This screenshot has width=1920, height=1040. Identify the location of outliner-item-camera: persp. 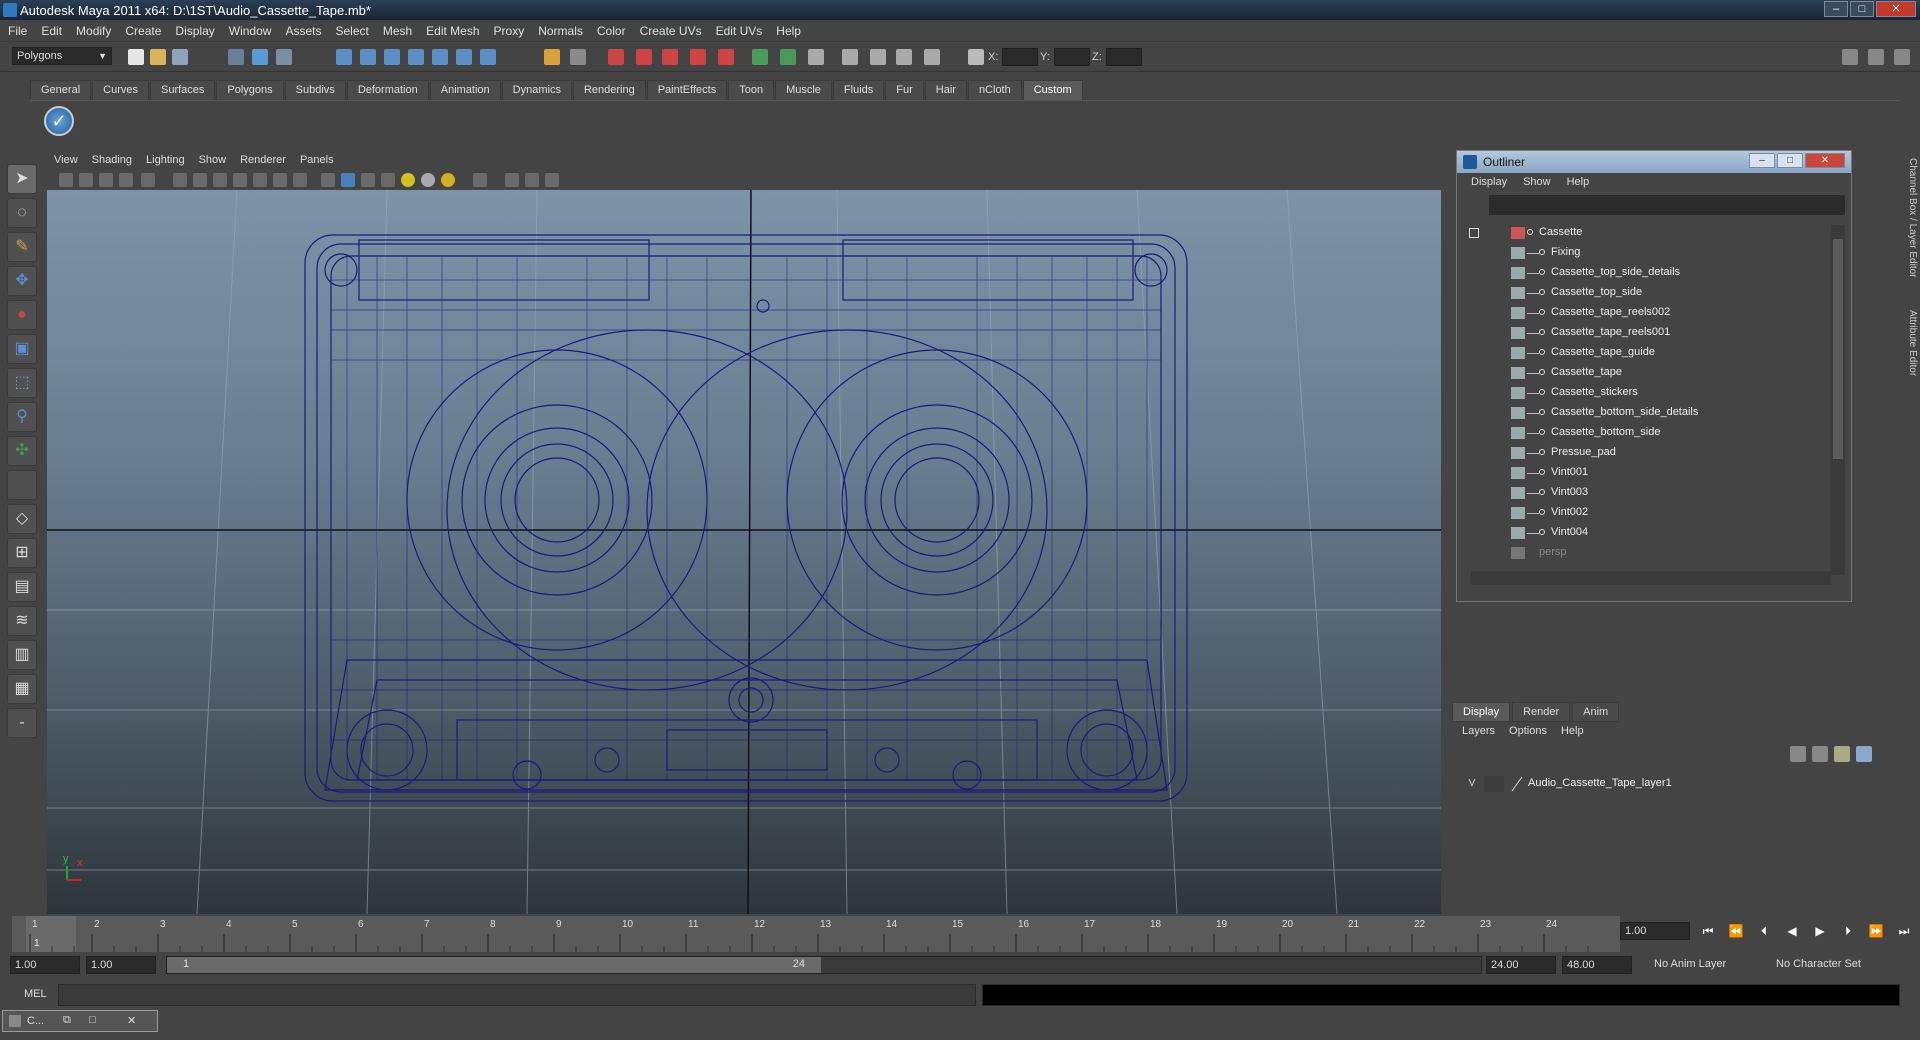
(1648, 553).